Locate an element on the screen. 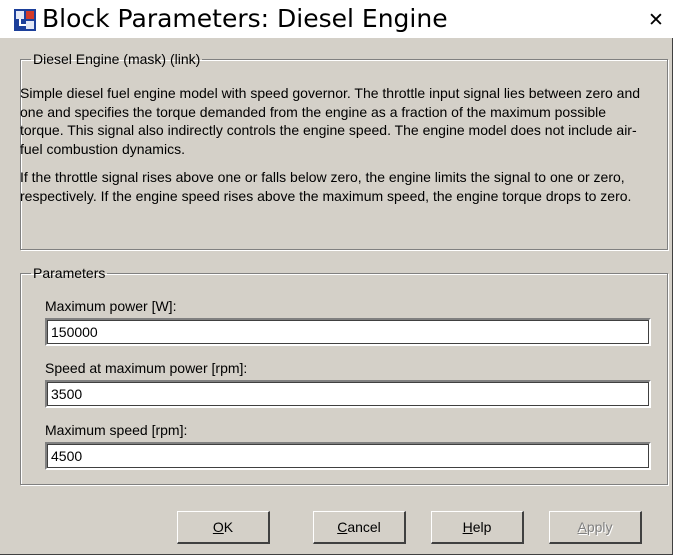  title-bar: Block Parameters: Diesel Engine ✕ is located at coordinates (336, 19).